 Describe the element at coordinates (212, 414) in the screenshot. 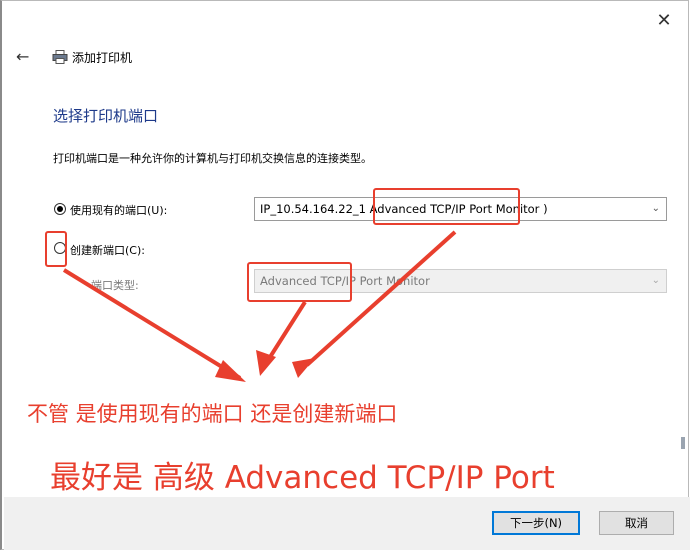

I see `annotation-note-line1: 不管 是使用现有的端口 还是创建新端口` at that location.